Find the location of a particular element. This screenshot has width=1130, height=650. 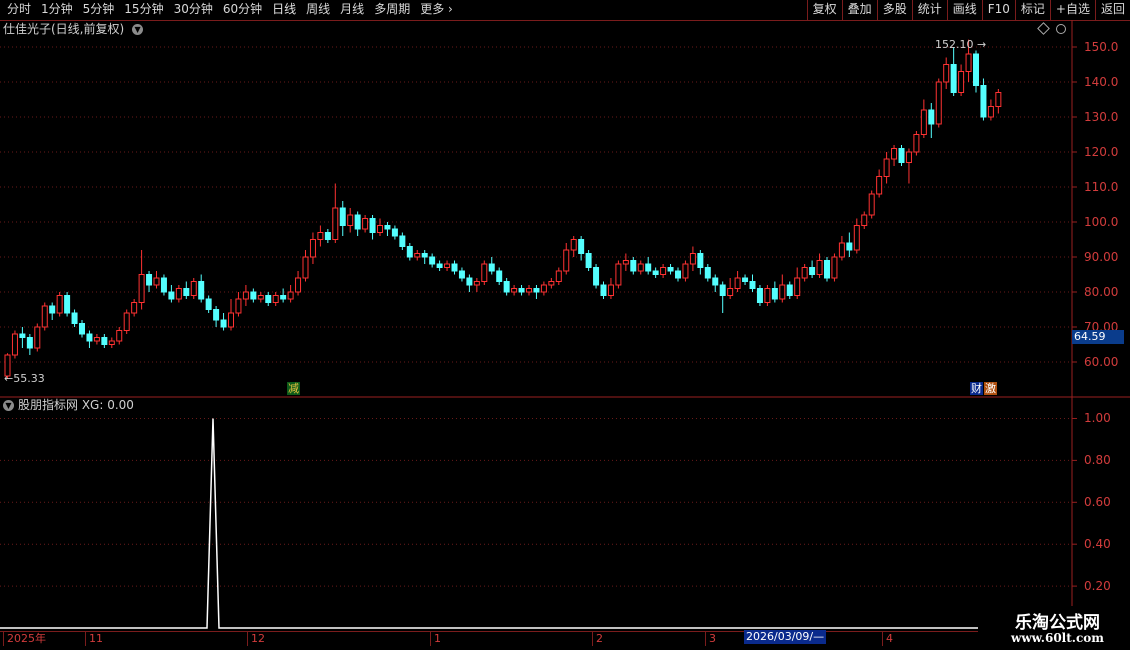

indicator-title: ▼ 股朋指标网 XG: 0.00 is located at coordinates (68, 405).